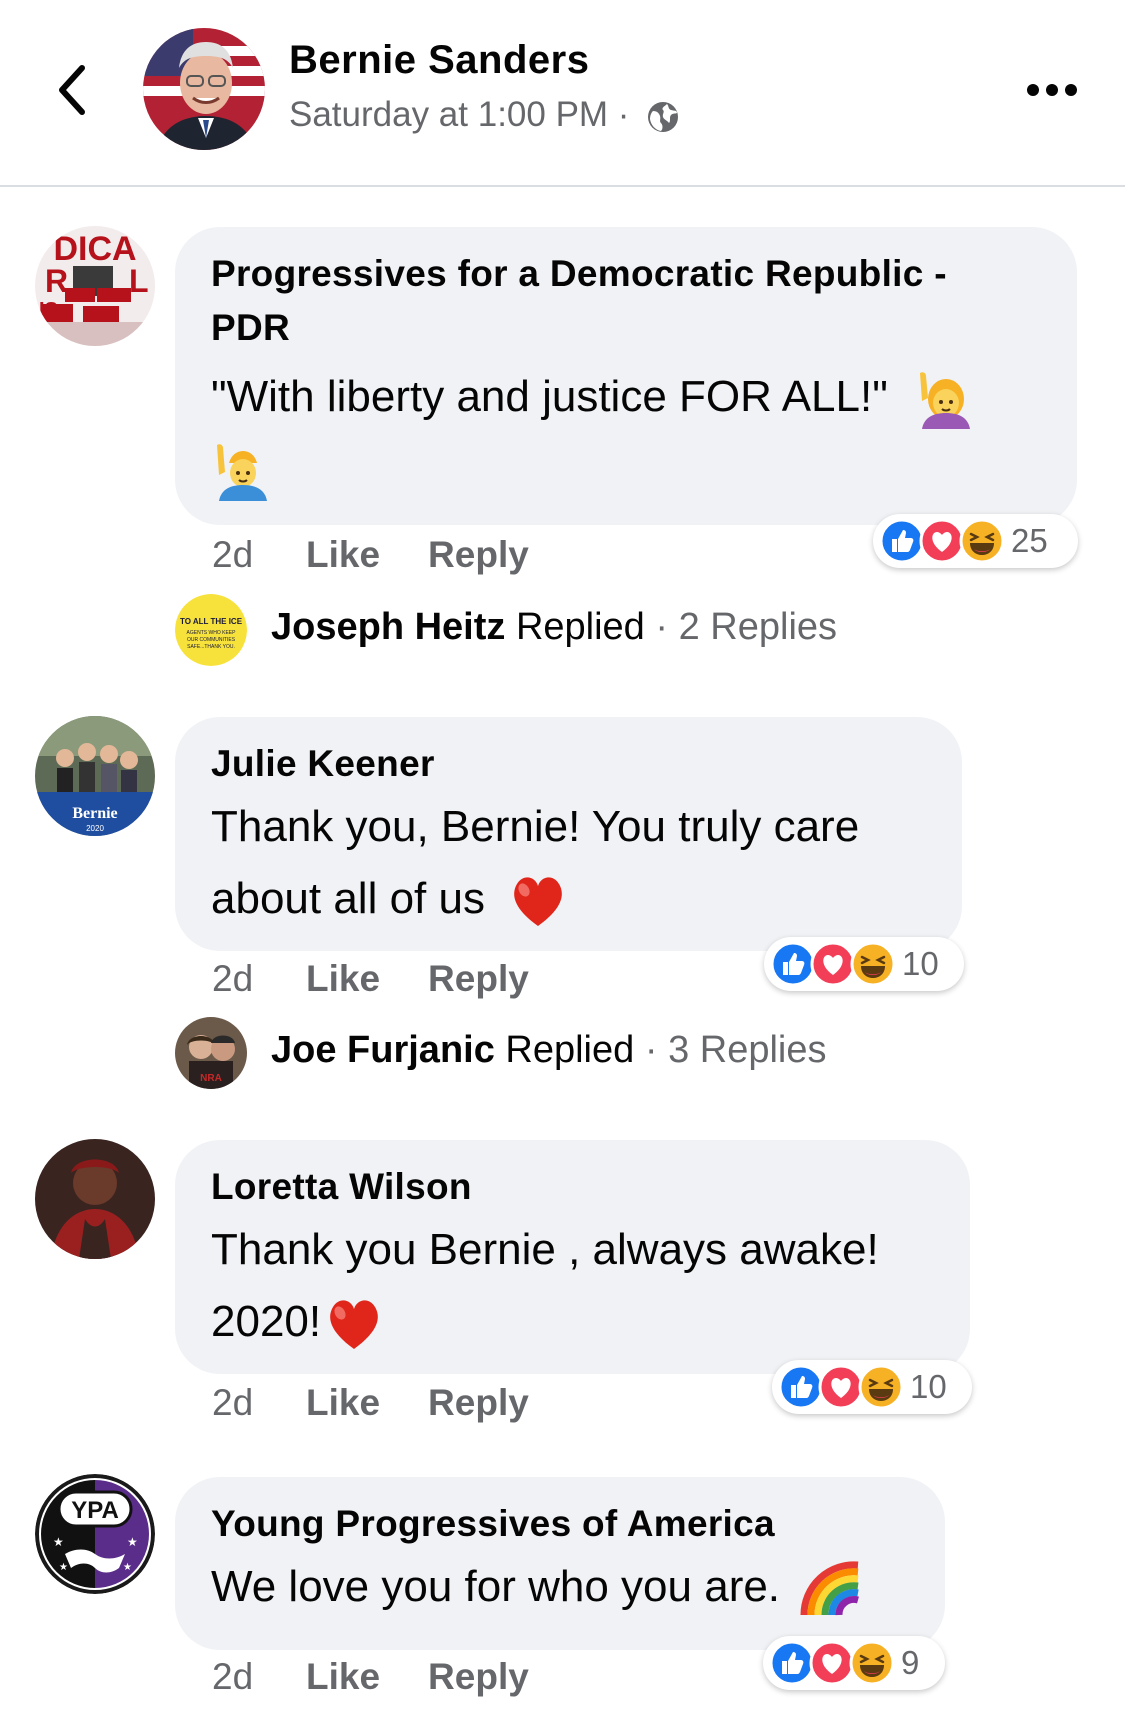 This screenshot has width=1125, height=1730. What do you see at coordinates (95, 1510) in the screenshot?
I see `ypa-logo-text: YPA` at bounding box center [95, 1510].